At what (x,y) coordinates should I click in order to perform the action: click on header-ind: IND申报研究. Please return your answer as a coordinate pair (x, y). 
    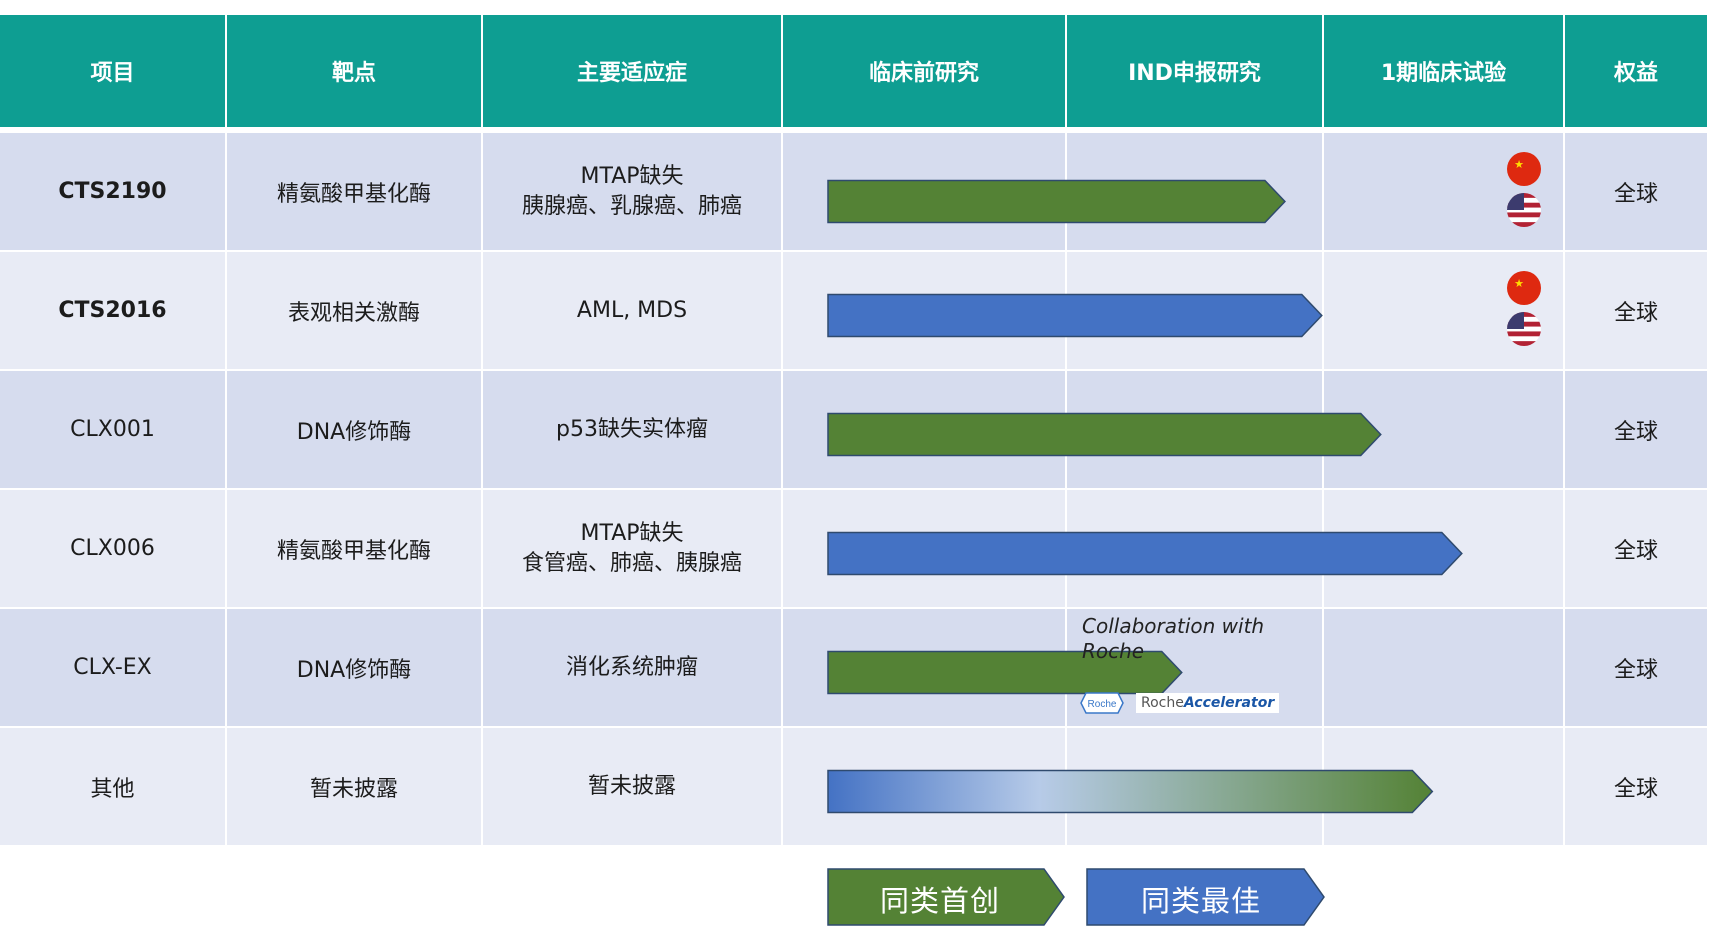
    Looking at the image, I should click on (1195, 74).